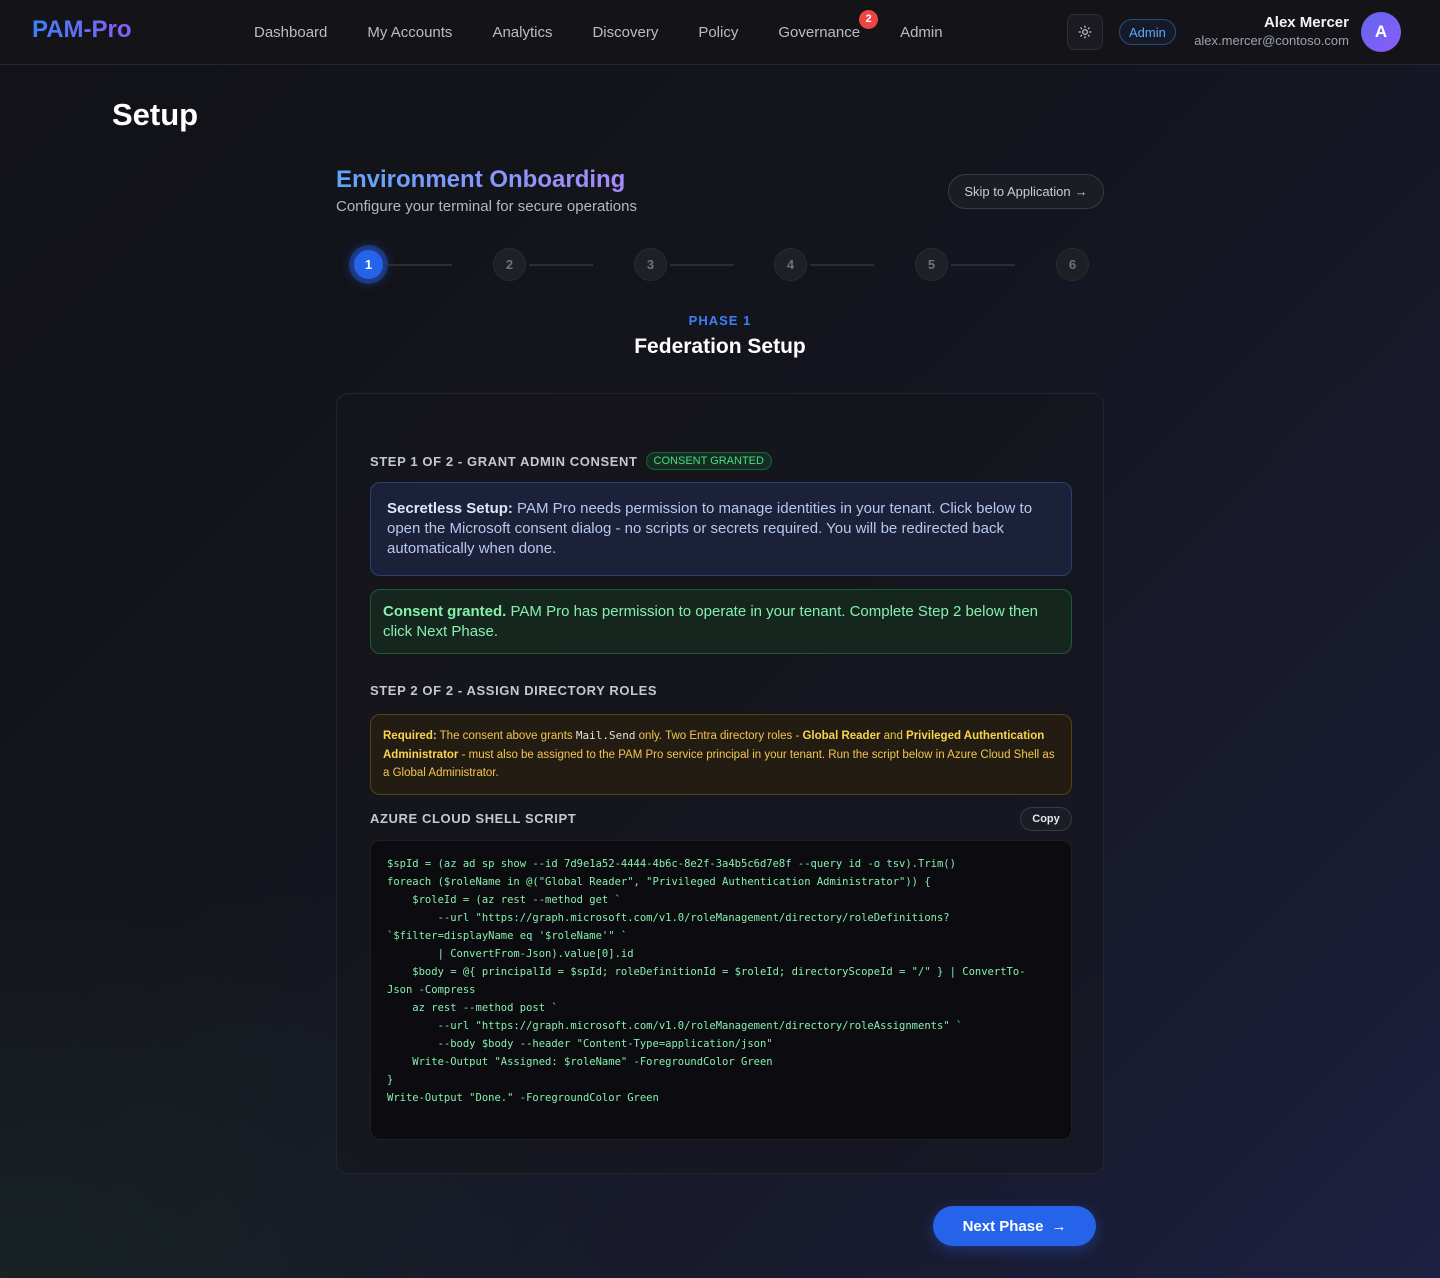 Image resolution: width=1440 pixels, height=1278 pixels. I want to click on permission-code: Mail.Send, so click(605, 735).